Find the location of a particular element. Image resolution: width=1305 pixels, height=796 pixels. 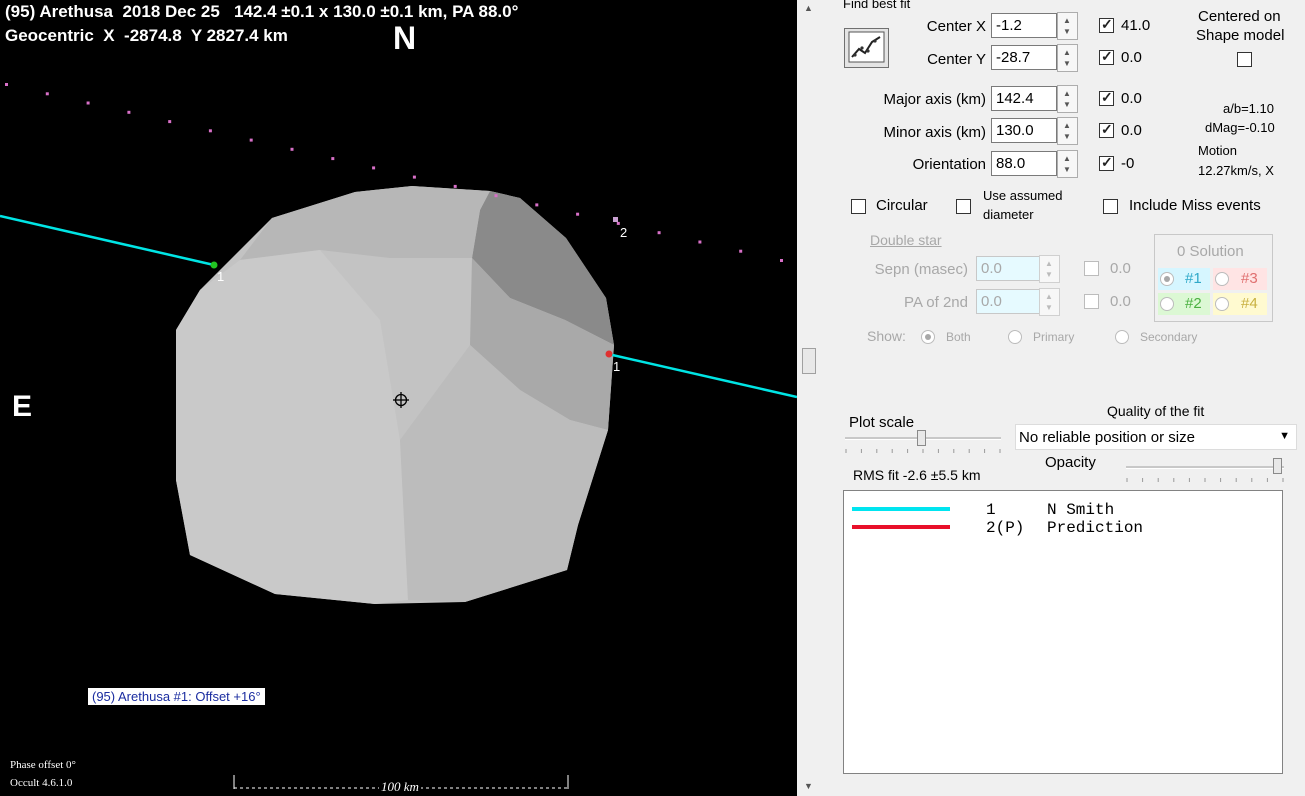

plot-scale-slider is located at coordinates (921, 438).